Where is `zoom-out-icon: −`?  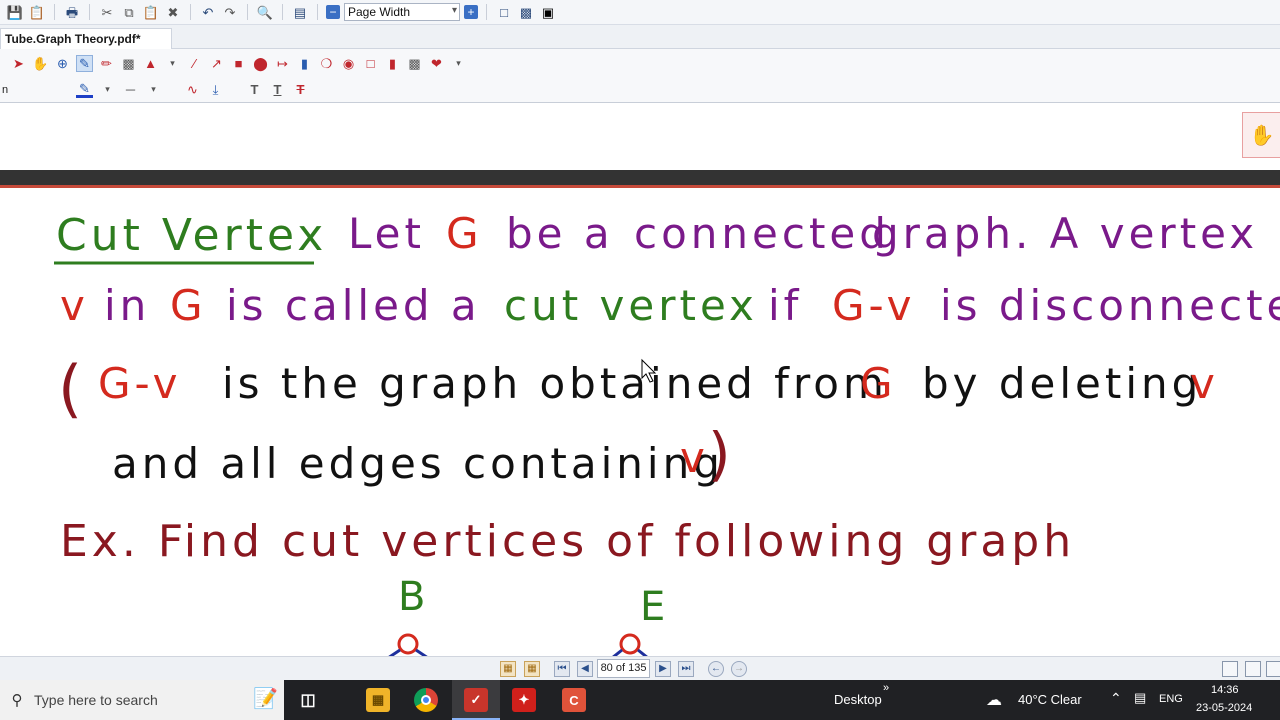 zoom-out-icon: − is located at coordinates (333, 12).